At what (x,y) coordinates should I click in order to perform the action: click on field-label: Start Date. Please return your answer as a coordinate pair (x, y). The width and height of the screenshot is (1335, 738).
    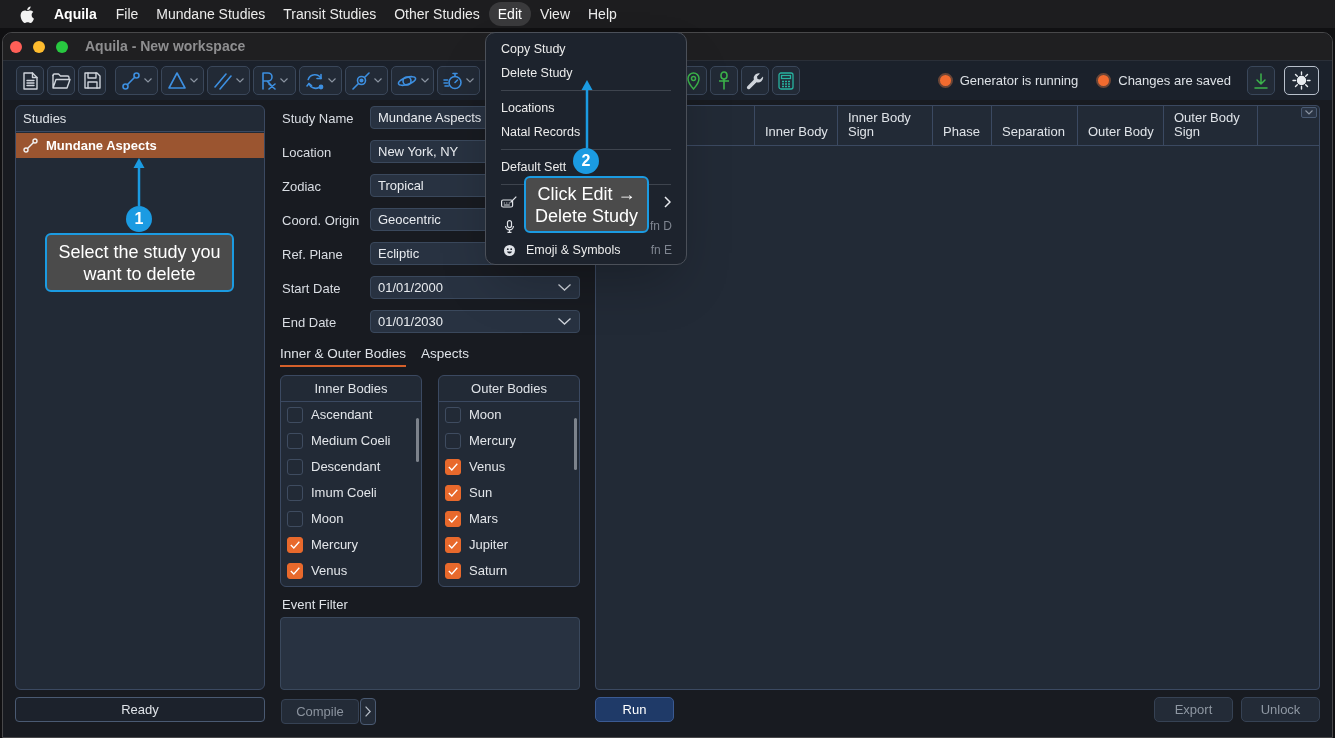
    Looking at the image, I should click on (311, 288).